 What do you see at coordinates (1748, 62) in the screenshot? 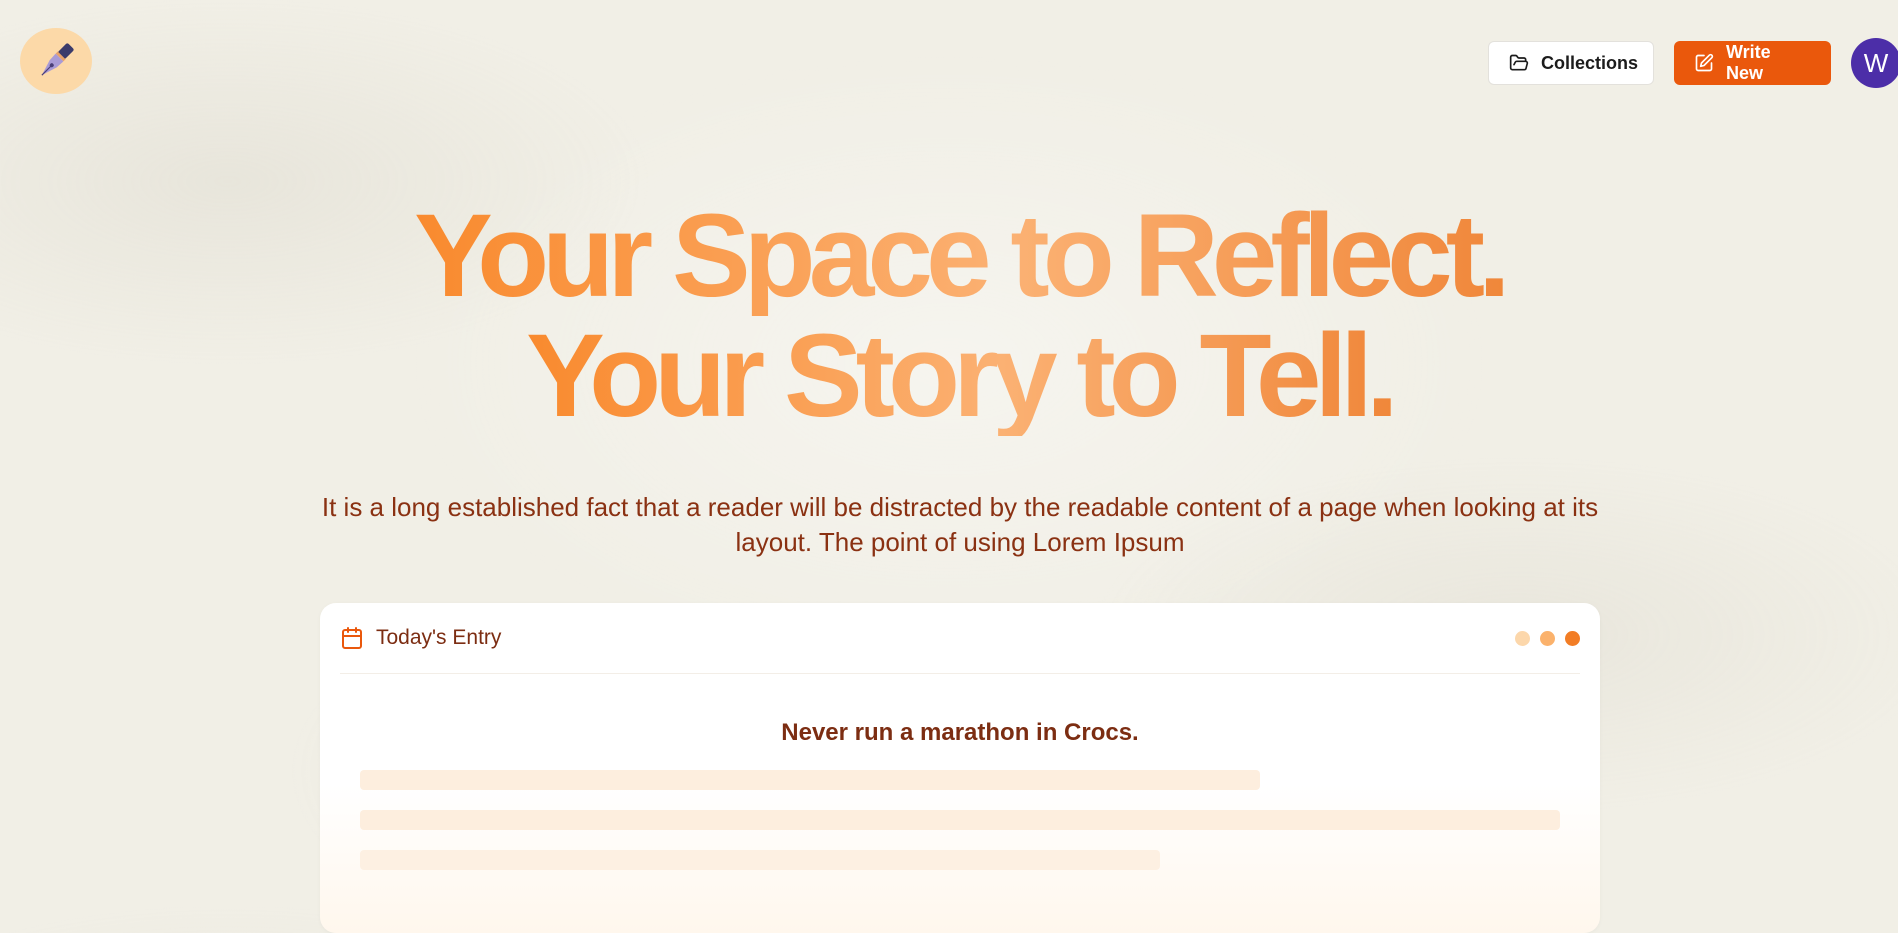
I see `write-new-label: Write New` at bounding box center [1748, 62].